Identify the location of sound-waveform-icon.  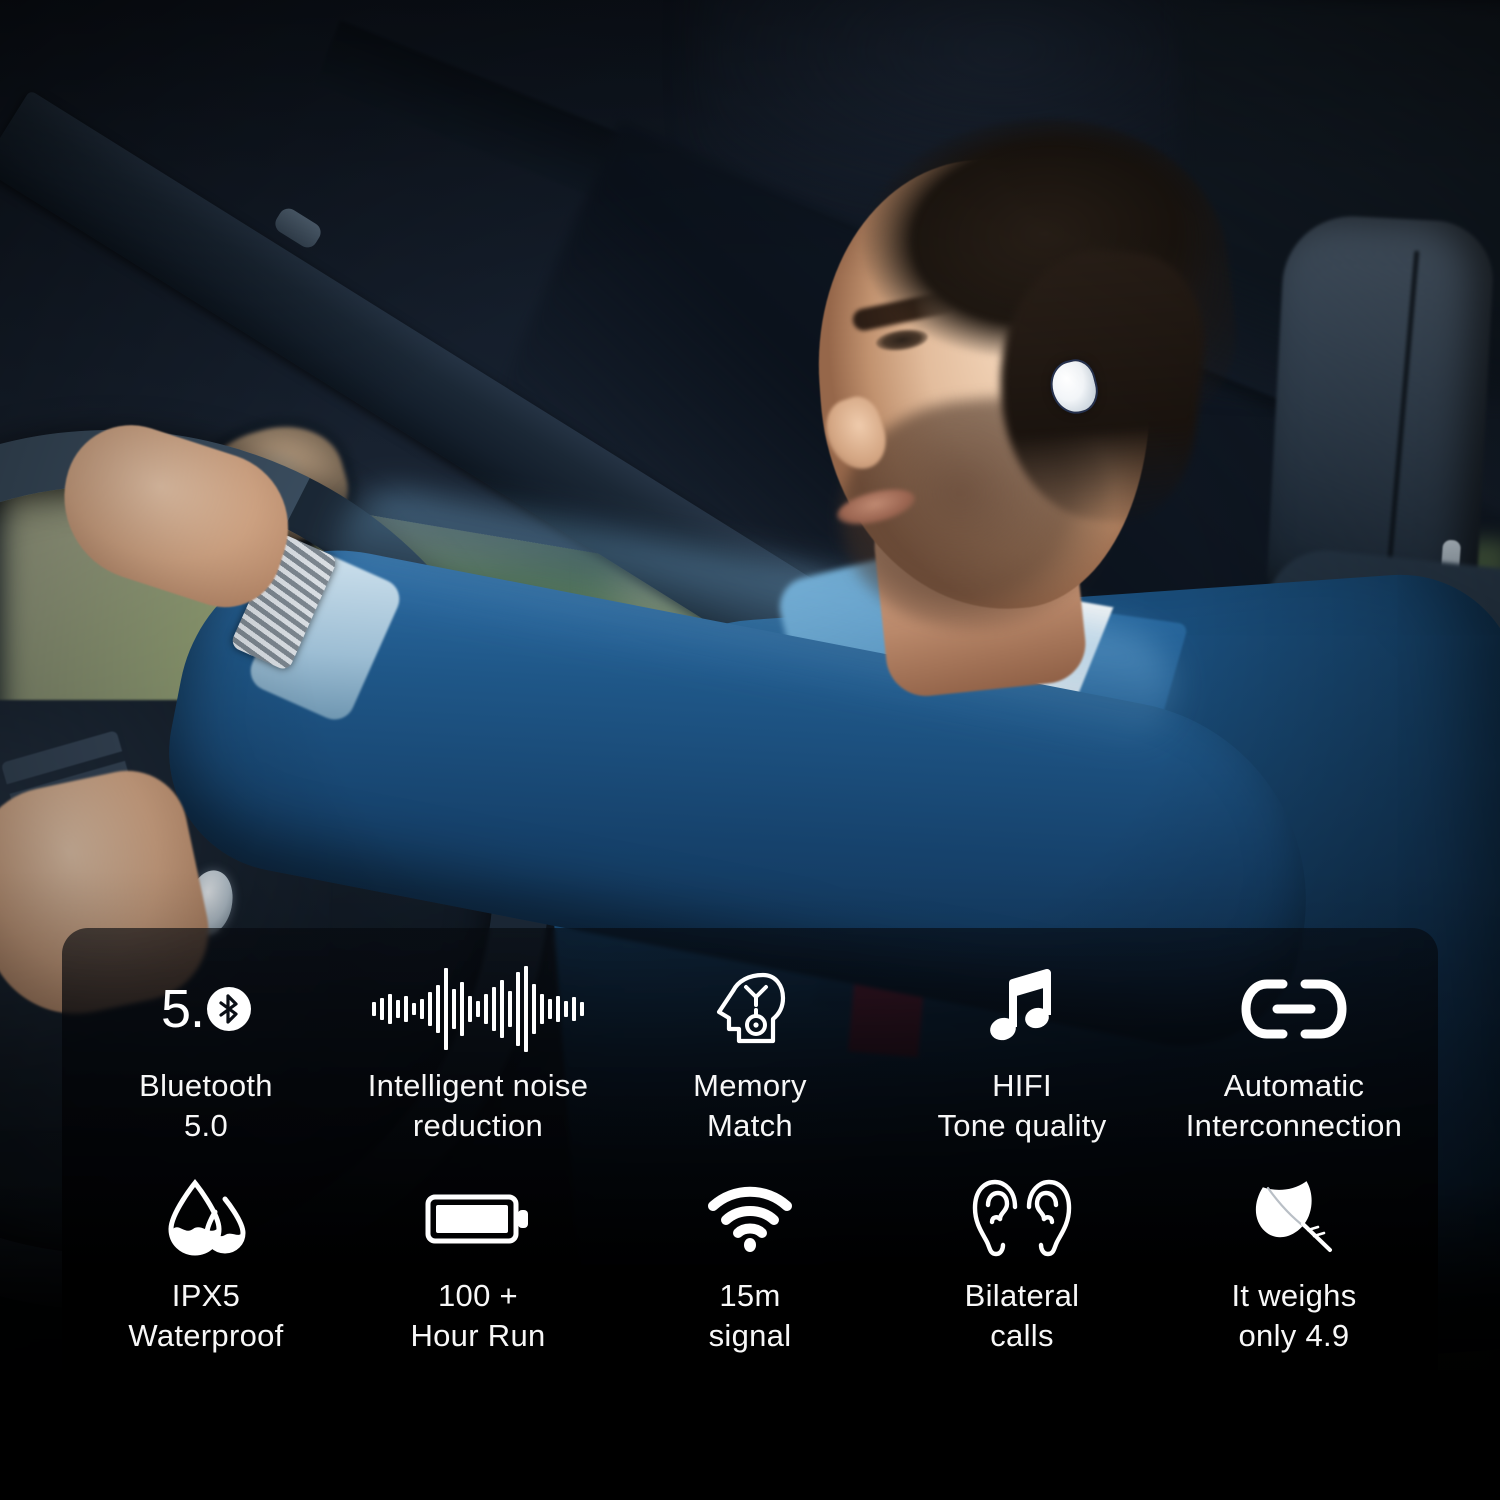
(478, 1009).